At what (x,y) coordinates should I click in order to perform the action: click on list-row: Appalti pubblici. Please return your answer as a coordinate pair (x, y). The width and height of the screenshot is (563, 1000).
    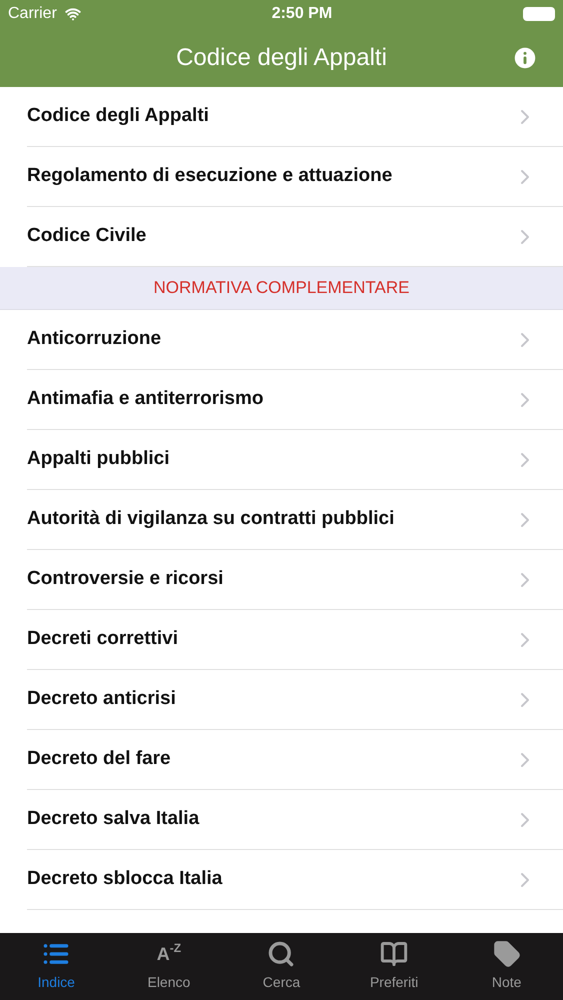
    Looking at the image, I should click on (295, 460).